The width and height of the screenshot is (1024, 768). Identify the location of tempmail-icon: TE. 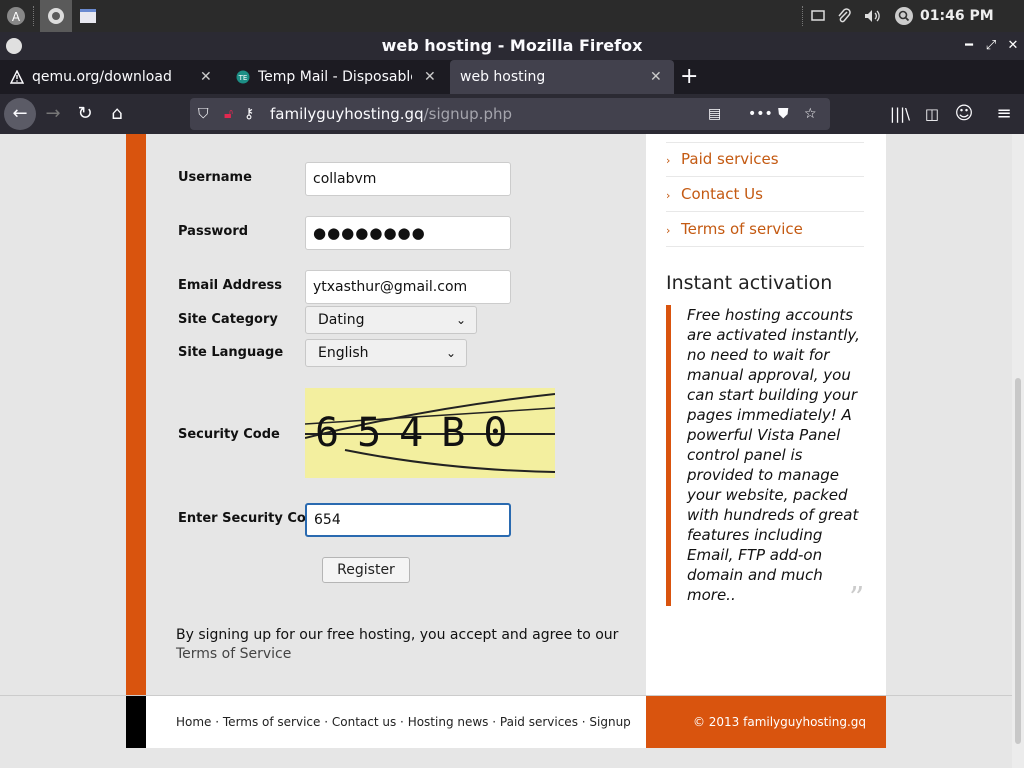
(243, 77).